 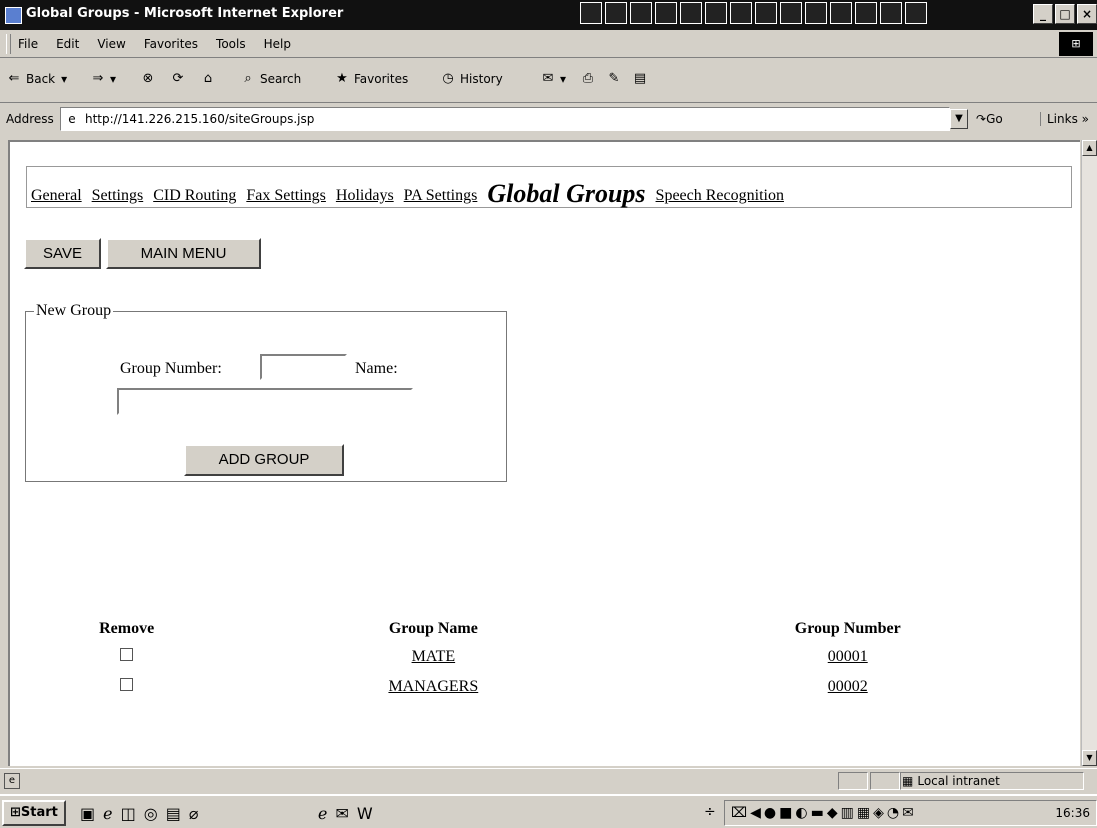 What do you see at coordinates (720, 195) in the screenshot?
I see `nav-link-speech-recognition: Speech Recognition` at bounding box center [720, 195].